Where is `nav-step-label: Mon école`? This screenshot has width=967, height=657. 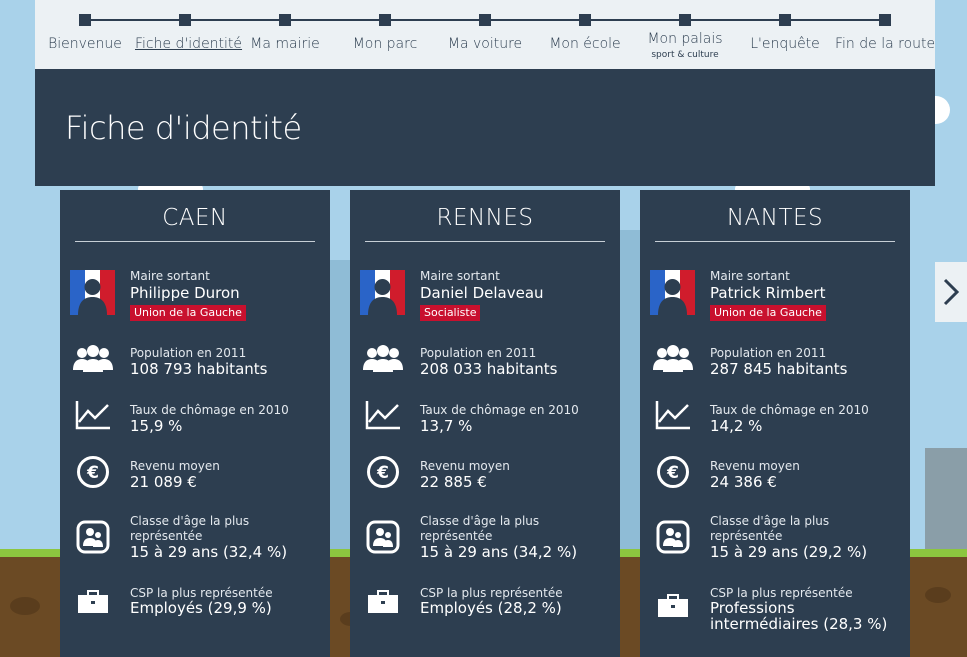 nav-step-label: Mon école is located at coordinates (585, 44).